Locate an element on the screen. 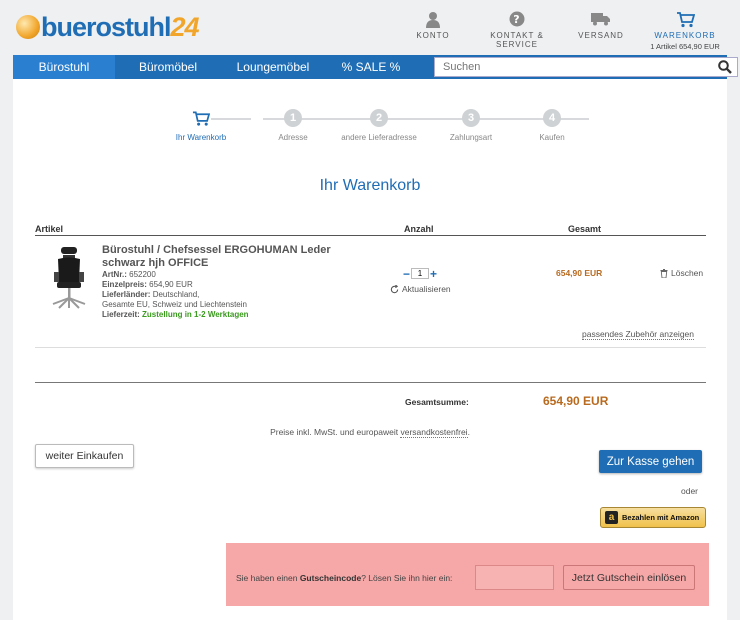 This screenshot has width=740, height=620. brand-logo: buerostuhl 24 is located at coordinates (108, 26).